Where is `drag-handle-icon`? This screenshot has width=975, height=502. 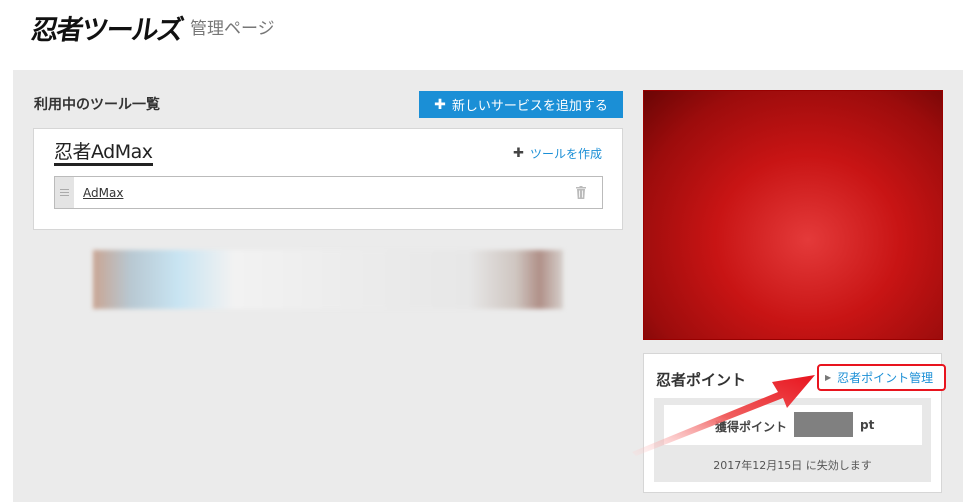 drag-handle-icon is located at coordinates (64, 192).